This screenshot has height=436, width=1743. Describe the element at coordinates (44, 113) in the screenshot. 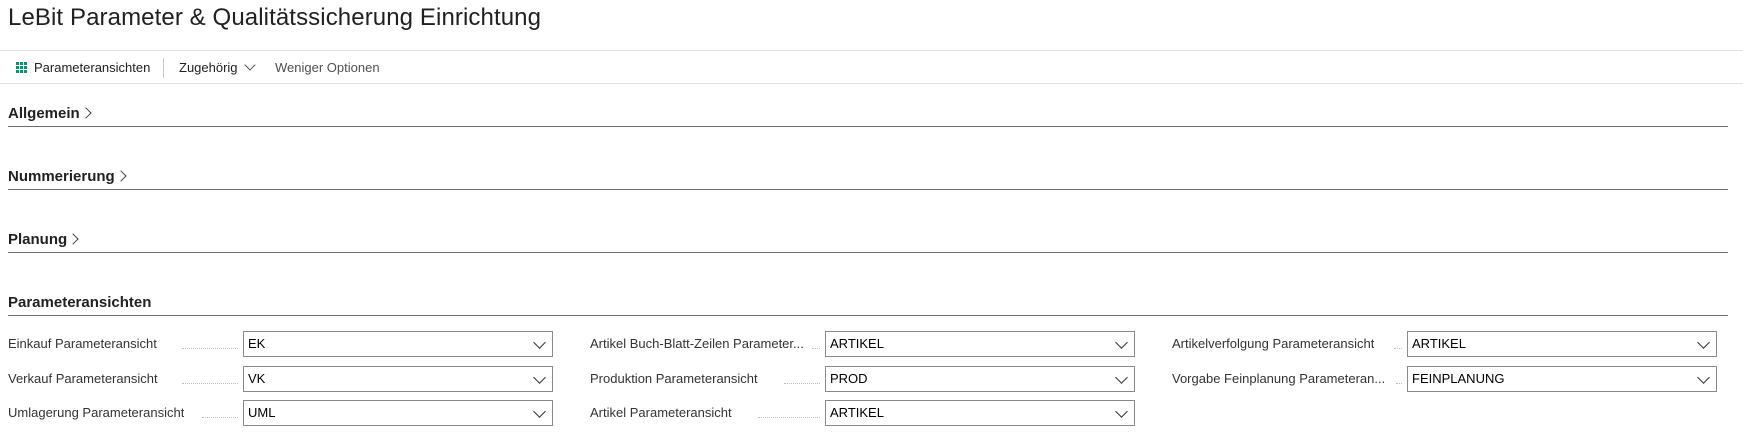

I see `section-allgemein-title: Allgemein` at that location.